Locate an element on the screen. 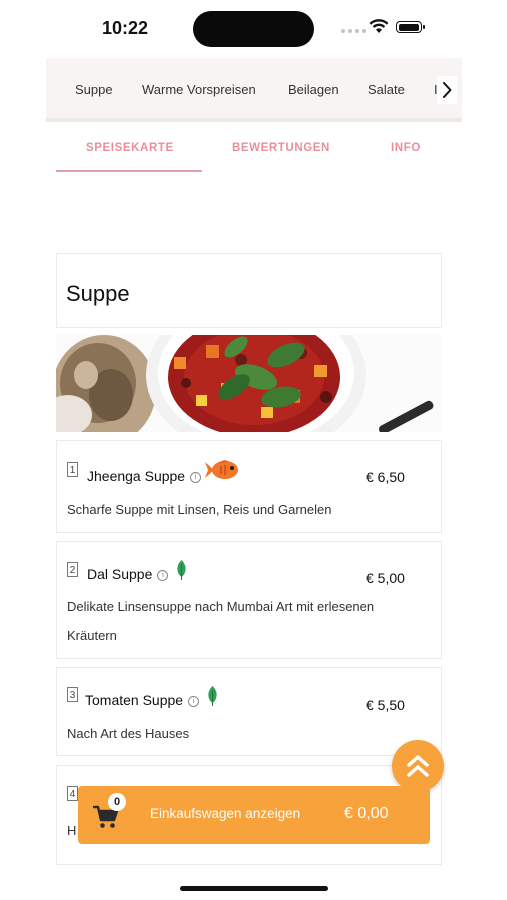 The width and height of the screenshot is (507, 900). dish-number: 1 is located at coordinates (72, 469).